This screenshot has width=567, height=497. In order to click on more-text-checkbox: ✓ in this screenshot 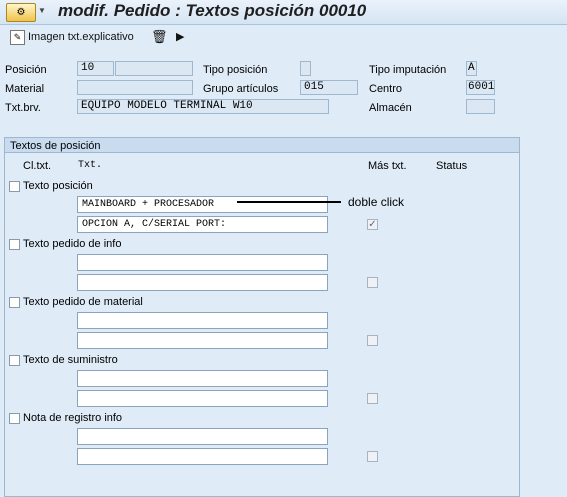, I will do `click(372, 224)`.